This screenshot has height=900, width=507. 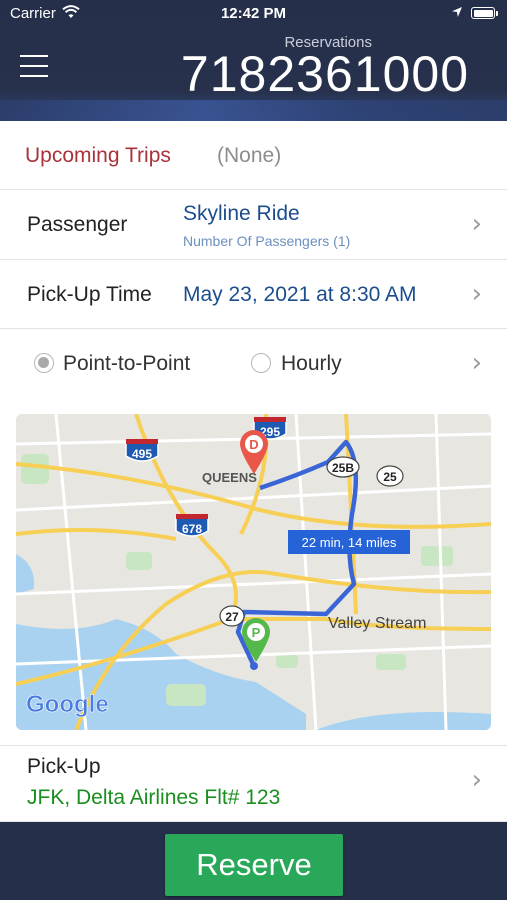 I want to click on highway-shield-27: 27, so click(x=232, y=616).